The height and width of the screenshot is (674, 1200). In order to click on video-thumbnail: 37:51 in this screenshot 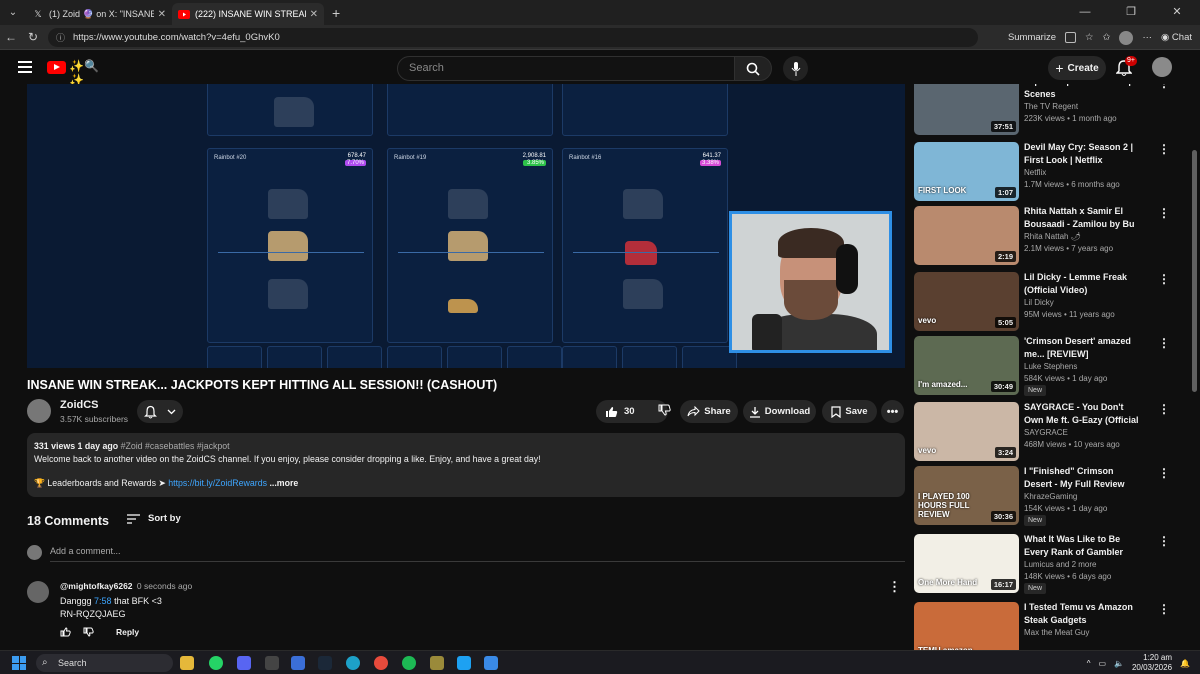, I will do `click(966, 109)`.